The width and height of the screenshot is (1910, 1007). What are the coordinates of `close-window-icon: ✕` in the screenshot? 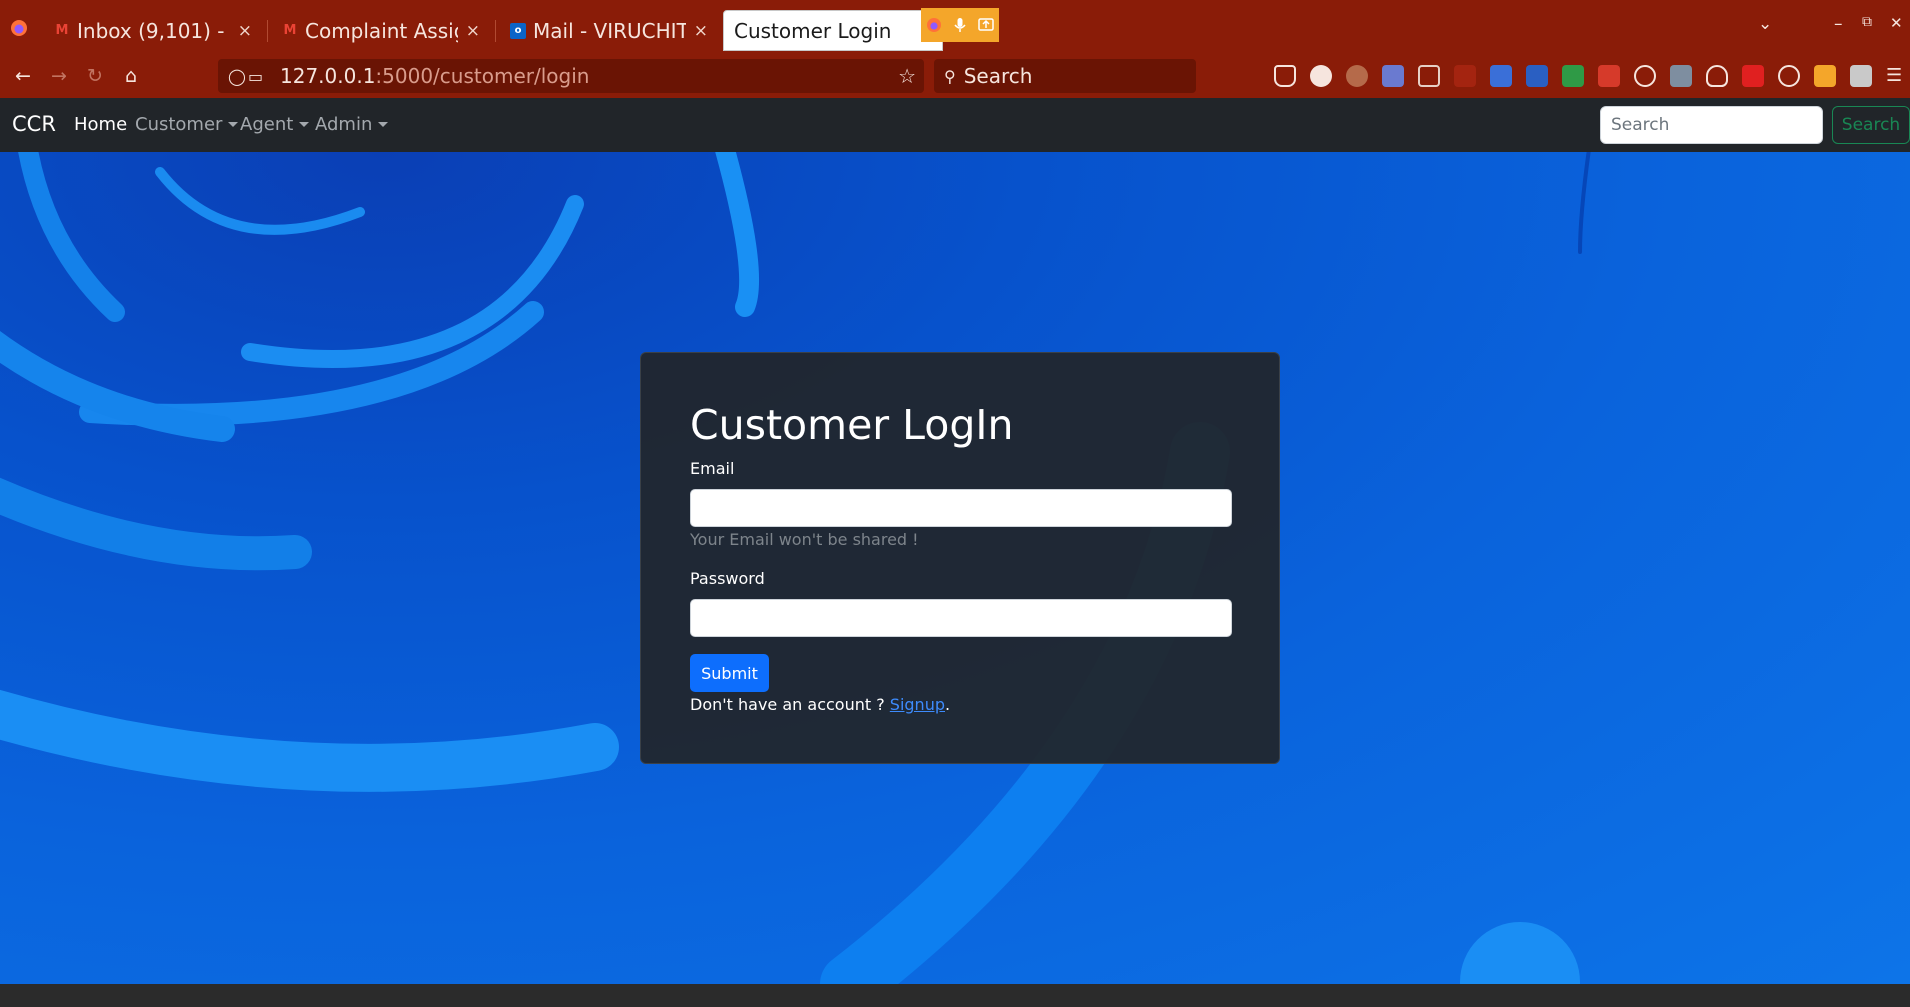 It's located at (1896, 23).